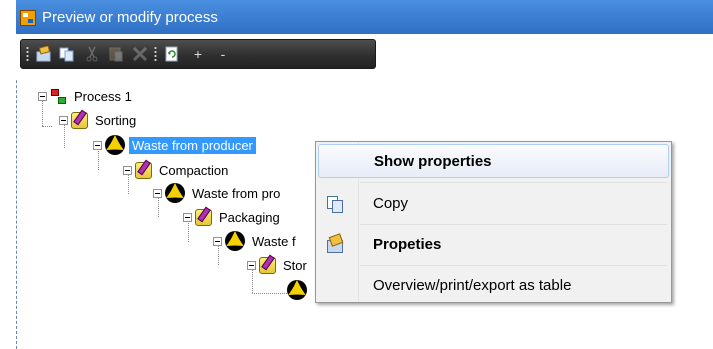 The width and height of the screenshot is (713, 349). I want to click on tree-node-label: Process 1, so click(103, 96).